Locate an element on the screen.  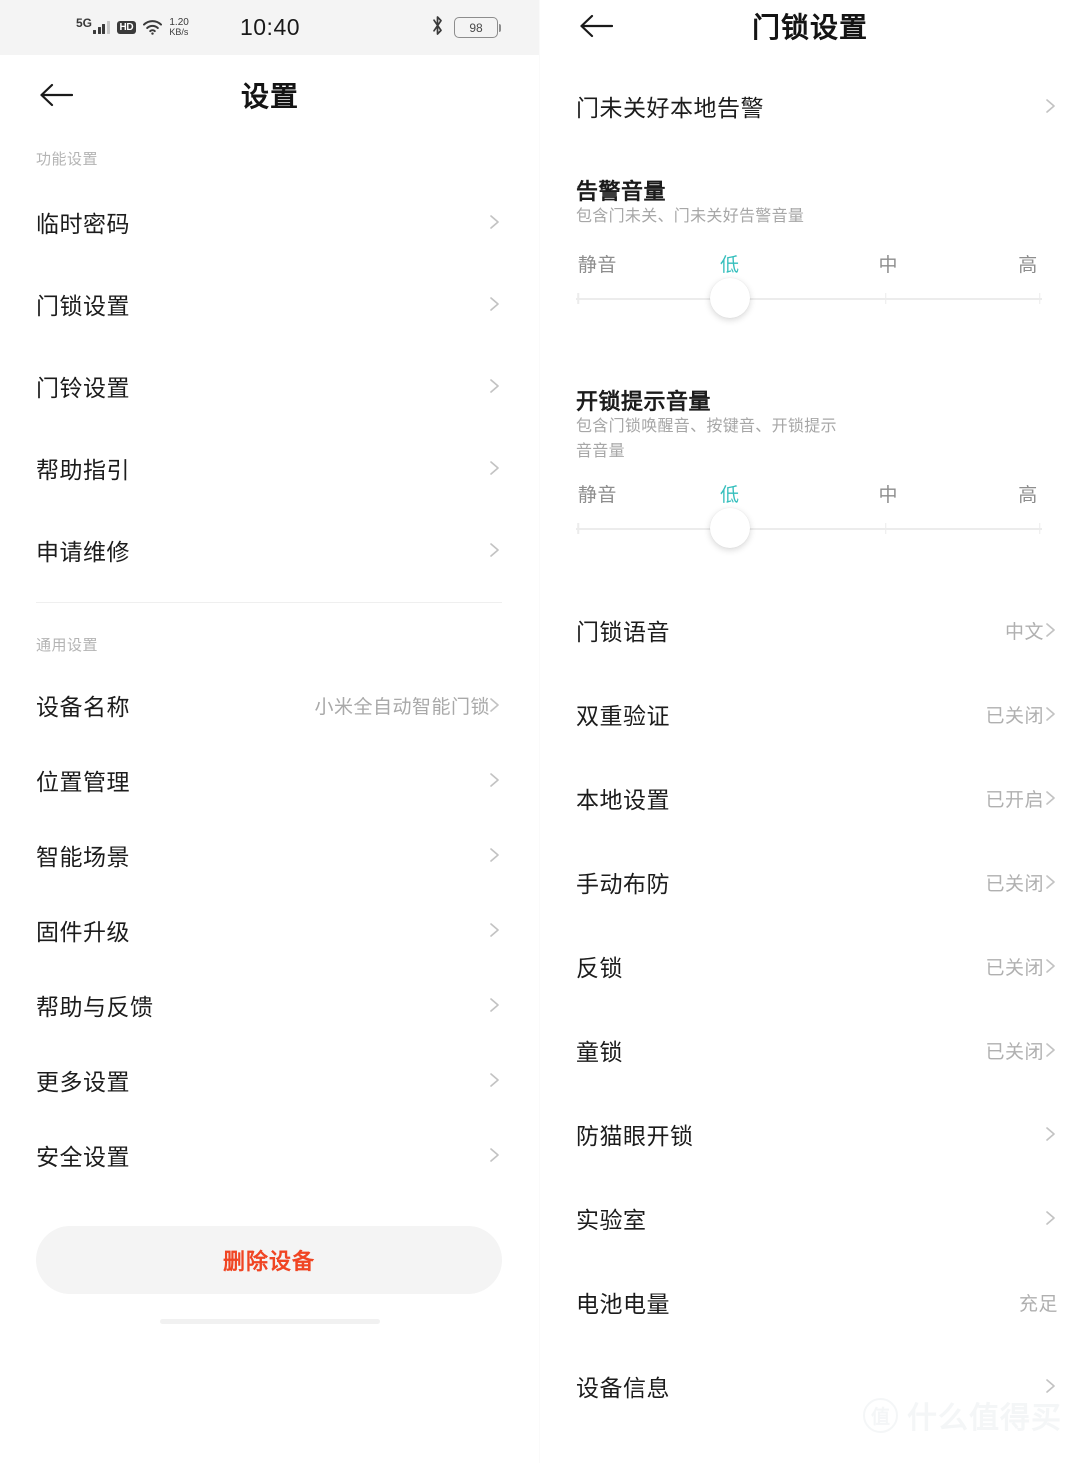
left-navbar: 设置 is located at coordinates (270, 95).